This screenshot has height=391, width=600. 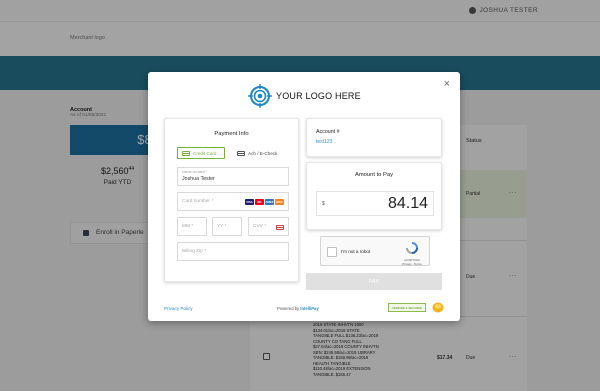 I want to click on expiry-month-field: MM *, so click(x=192, y=226).